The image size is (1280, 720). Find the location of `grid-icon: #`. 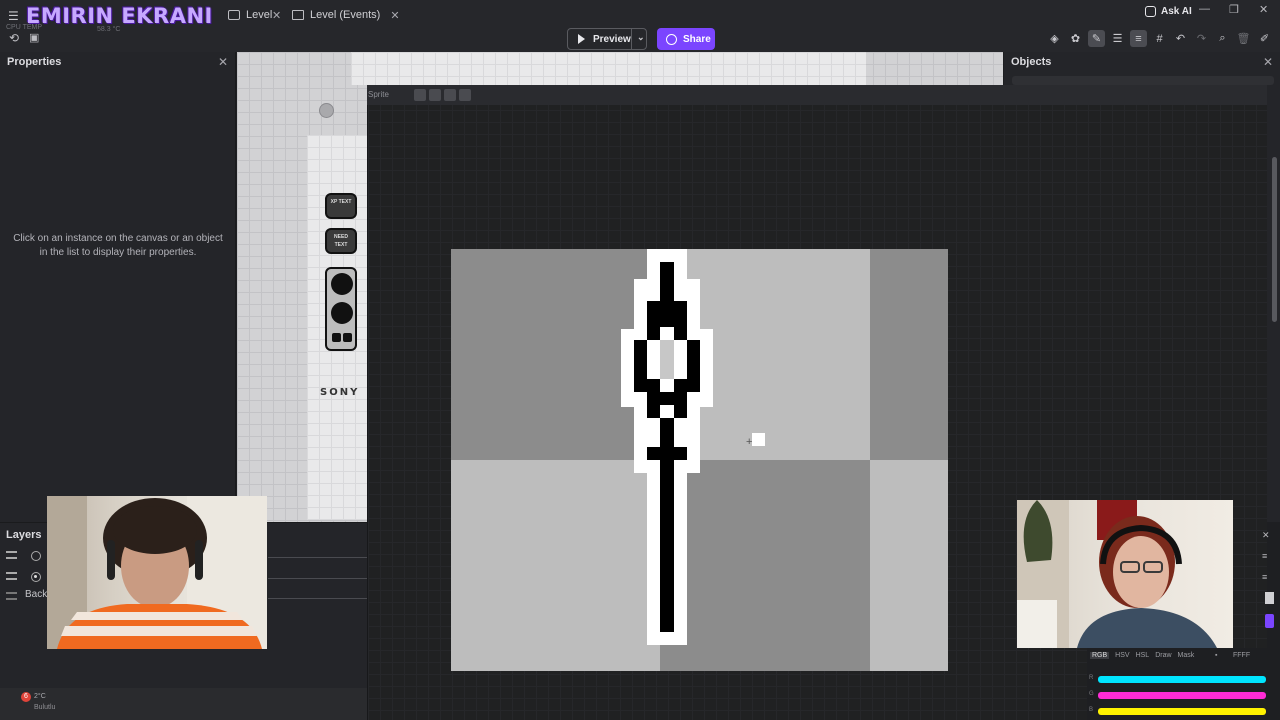

grid-icon: # is located at coordinates (1159, 38).